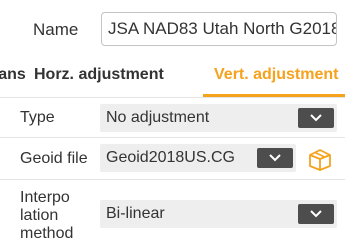 The image size is (345, 250). I want to click on type-select: No adjustment, so click(218, 118).